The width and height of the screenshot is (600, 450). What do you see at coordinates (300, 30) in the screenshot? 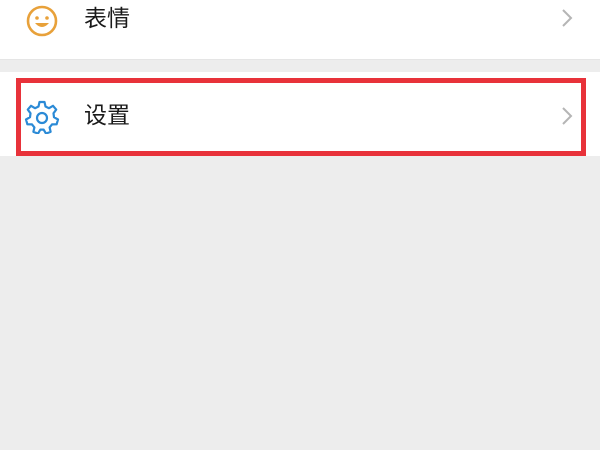
I see `menu-item-emoji: 表情` at bounding box center [300, 30].